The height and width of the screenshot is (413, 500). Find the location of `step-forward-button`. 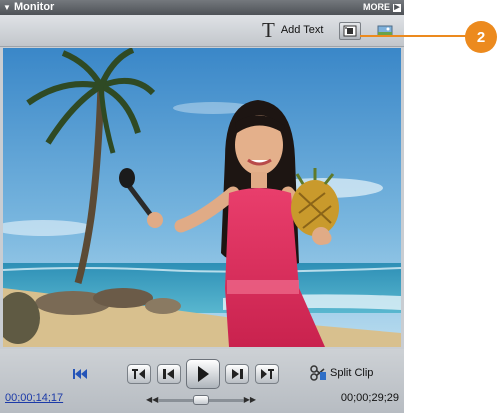

step-forward-button is located at coordinates (237, 374).